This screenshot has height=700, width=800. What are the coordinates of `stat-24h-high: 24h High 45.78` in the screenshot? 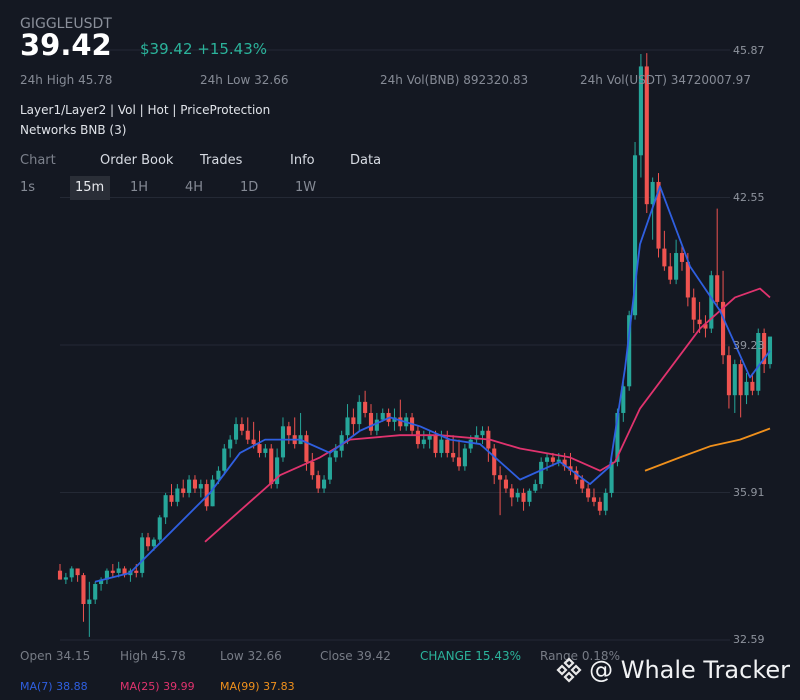 It's located at (66, 80).